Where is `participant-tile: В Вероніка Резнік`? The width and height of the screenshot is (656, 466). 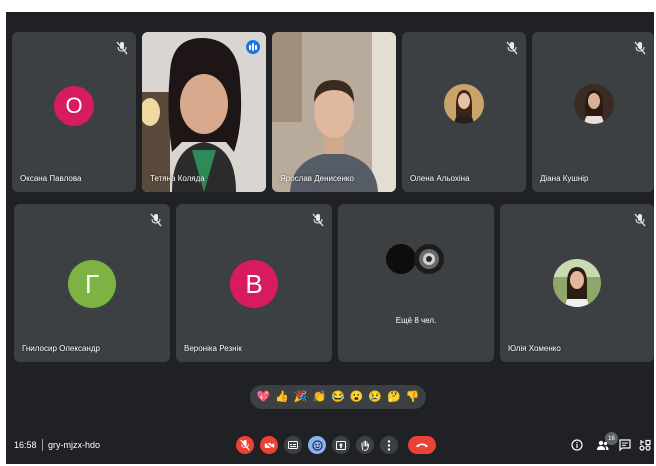 participant-tile: В Вероніка Резнік is located at coordinates (254, 283).